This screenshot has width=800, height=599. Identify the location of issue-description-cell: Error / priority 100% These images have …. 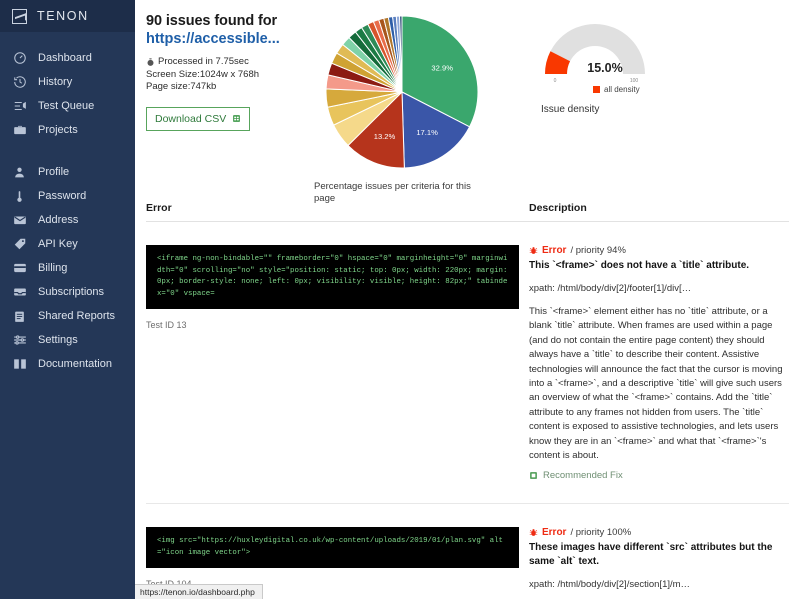
(659, 563).